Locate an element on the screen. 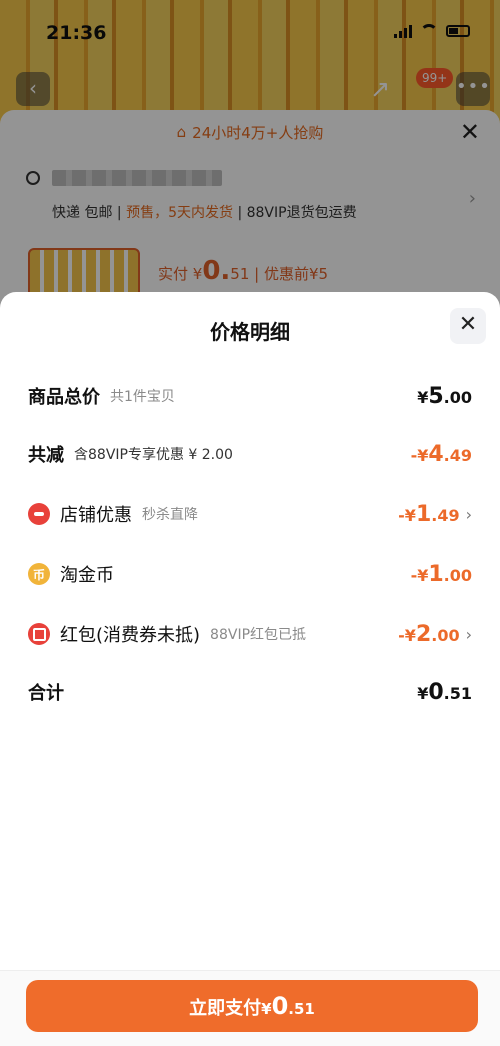 Image resolution: width=500 pixels, height=1046 pixels. row-amount: ¥5.00 is located at coordinates (444, 396).